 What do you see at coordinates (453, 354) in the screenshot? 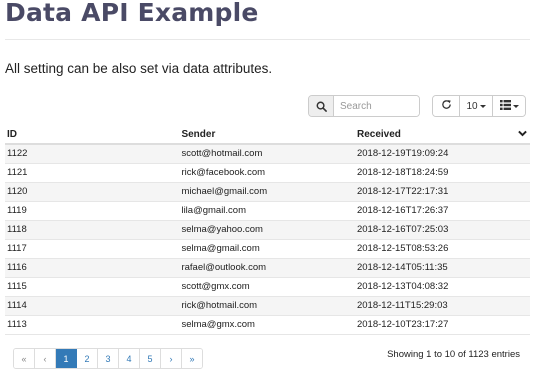
I see `pagination-summary: Showing 1 to 10 of 1123 entries` at bounding box center [453, 354].